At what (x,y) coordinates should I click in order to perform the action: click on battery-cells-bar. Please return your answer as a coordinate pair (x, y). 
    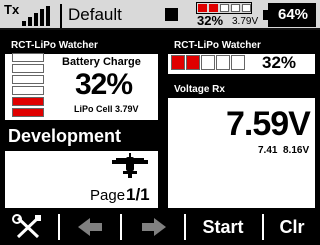
    Looking at the image, I should click on (211, 63).